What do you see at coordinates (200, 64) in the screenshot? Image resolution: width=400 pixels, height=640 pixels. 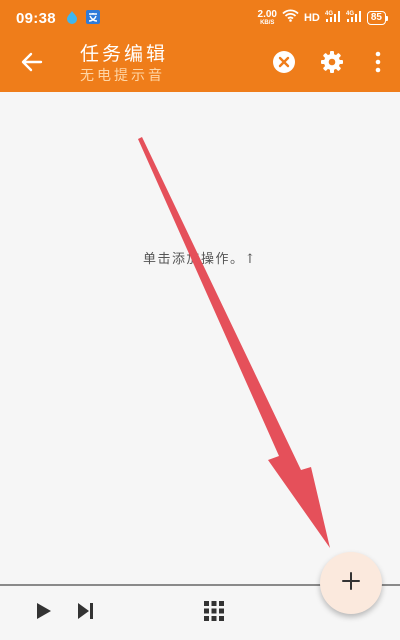 I see `app-bar: 任务编辑 无电提示音` at bounding box center [200, 64].